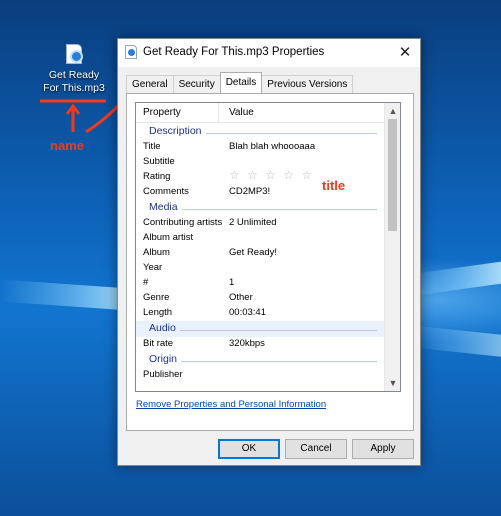 This screenshot has width=501, height=516. I want to click on apply-button: Apply, so click(383, 449).